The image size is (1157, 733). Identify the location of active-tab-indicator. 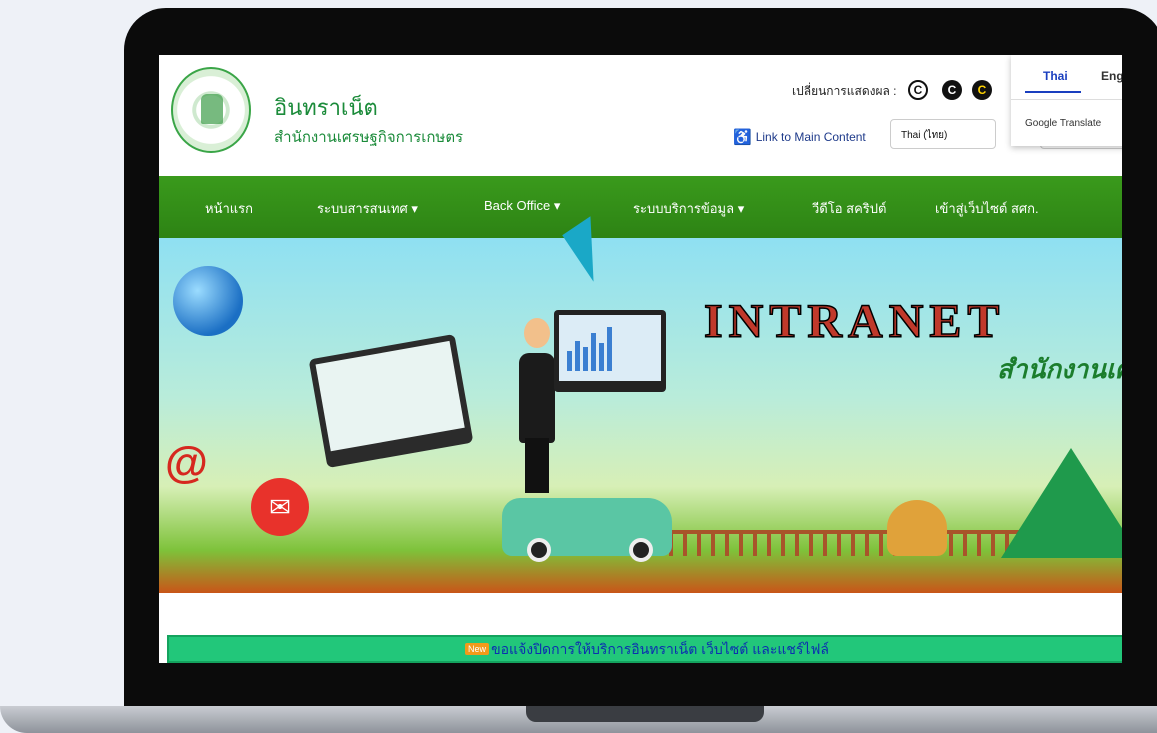
(1053, 92).